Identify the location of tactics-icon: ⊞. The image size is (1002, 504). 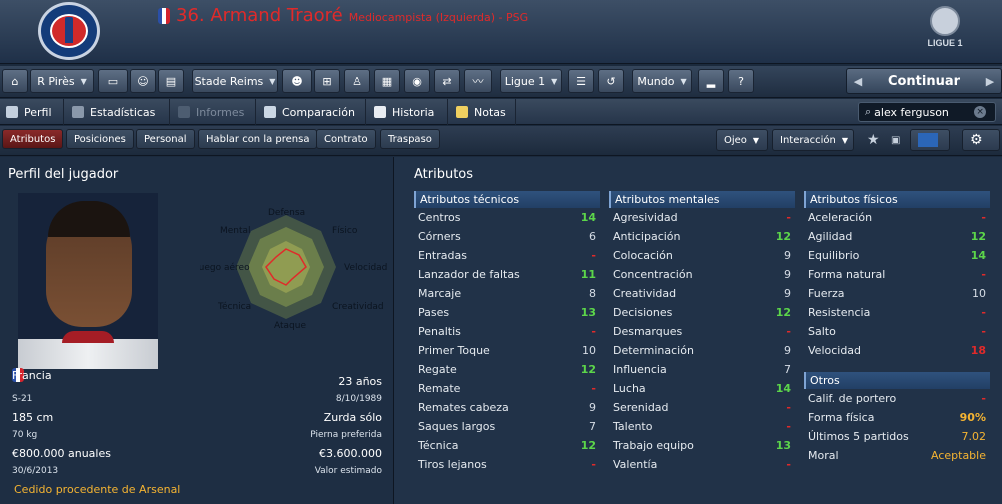
(327, 81).